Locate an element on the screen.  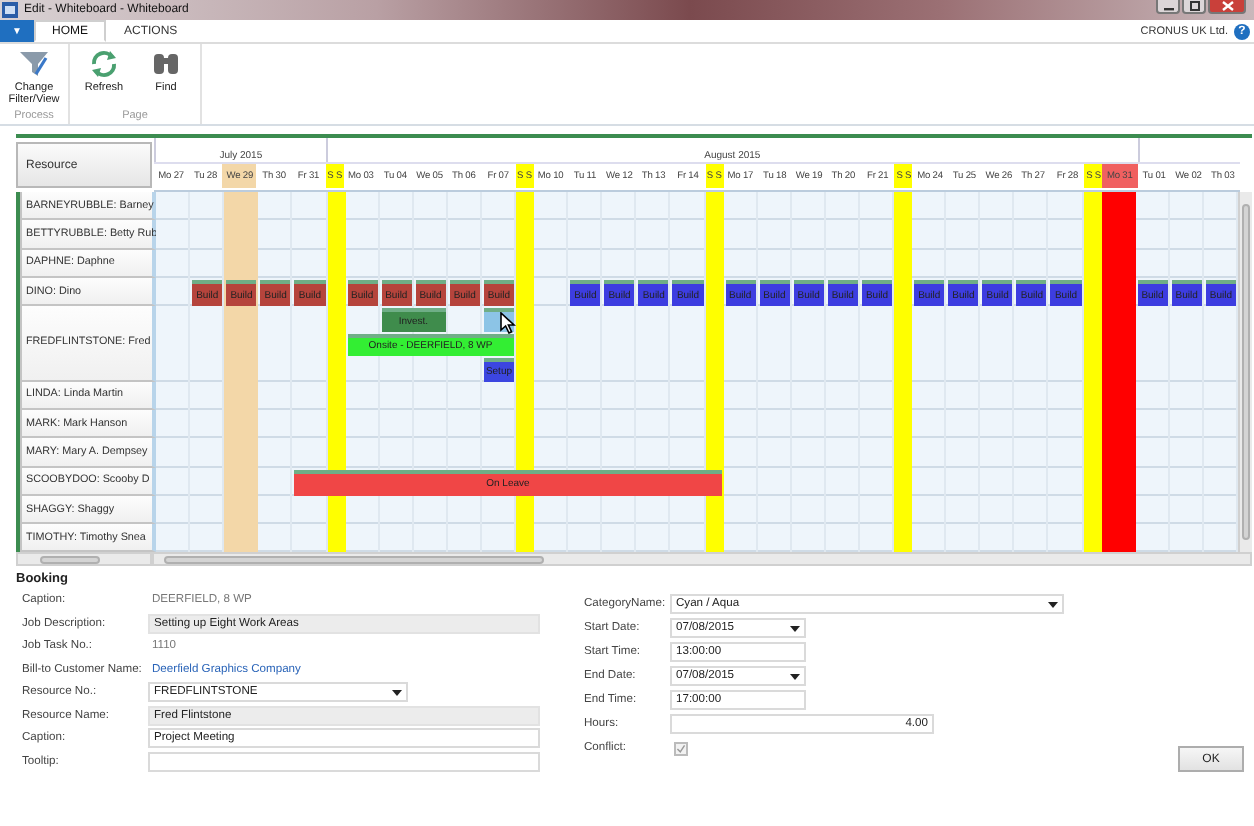
refresh-icon is located at coordinates (104, 64).